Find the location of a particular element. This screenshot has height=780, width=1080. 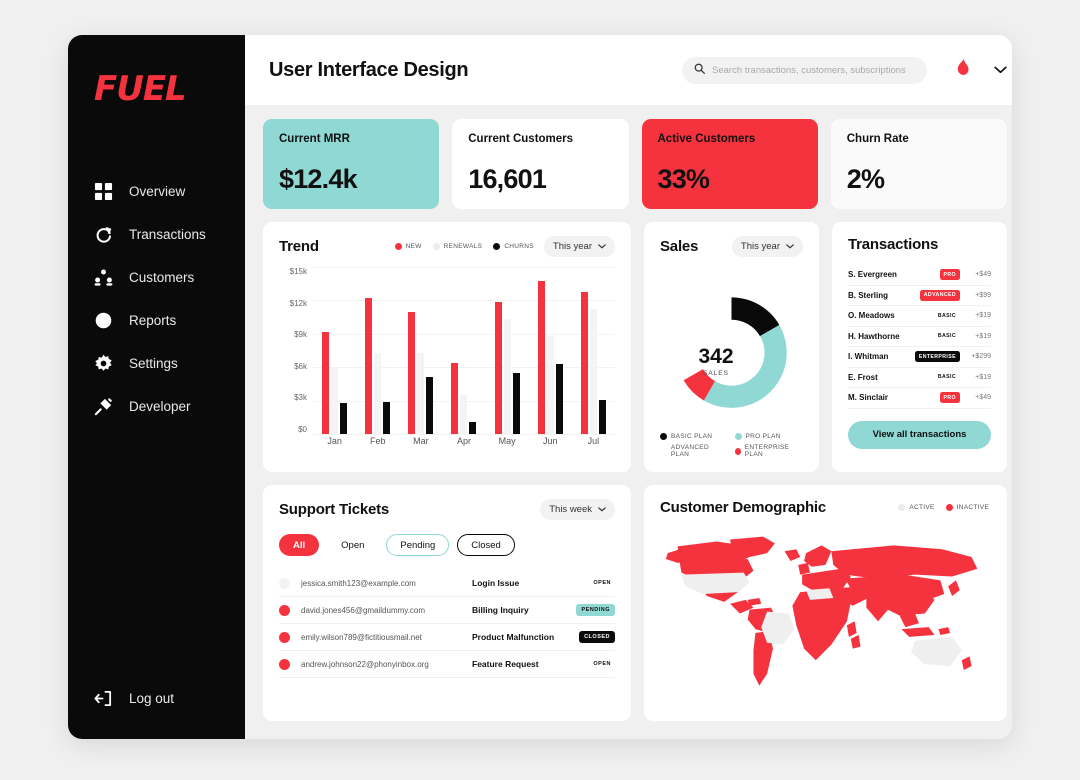

flame-icon is located at coordinates (962, 70).